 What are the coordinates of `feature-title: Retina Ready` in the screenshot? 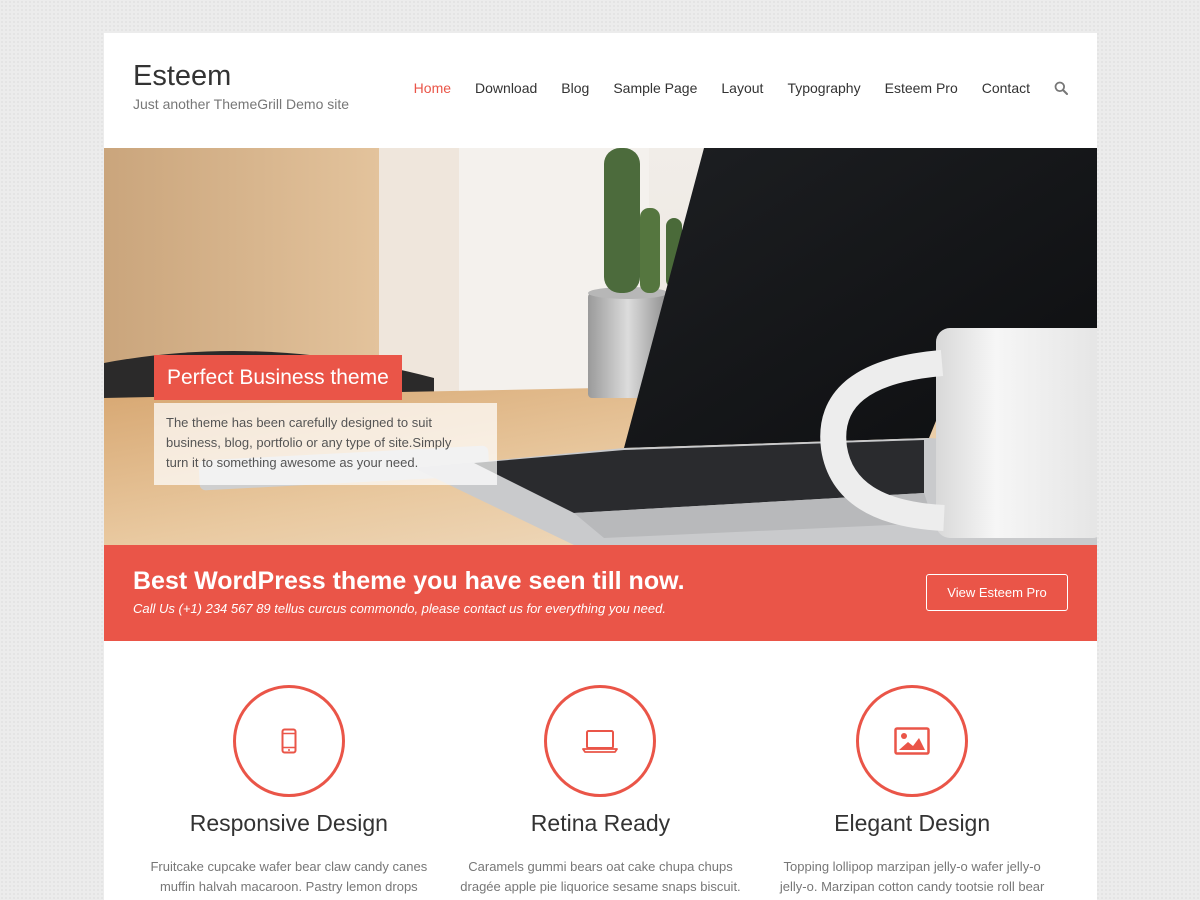 It's located at (600, 823).